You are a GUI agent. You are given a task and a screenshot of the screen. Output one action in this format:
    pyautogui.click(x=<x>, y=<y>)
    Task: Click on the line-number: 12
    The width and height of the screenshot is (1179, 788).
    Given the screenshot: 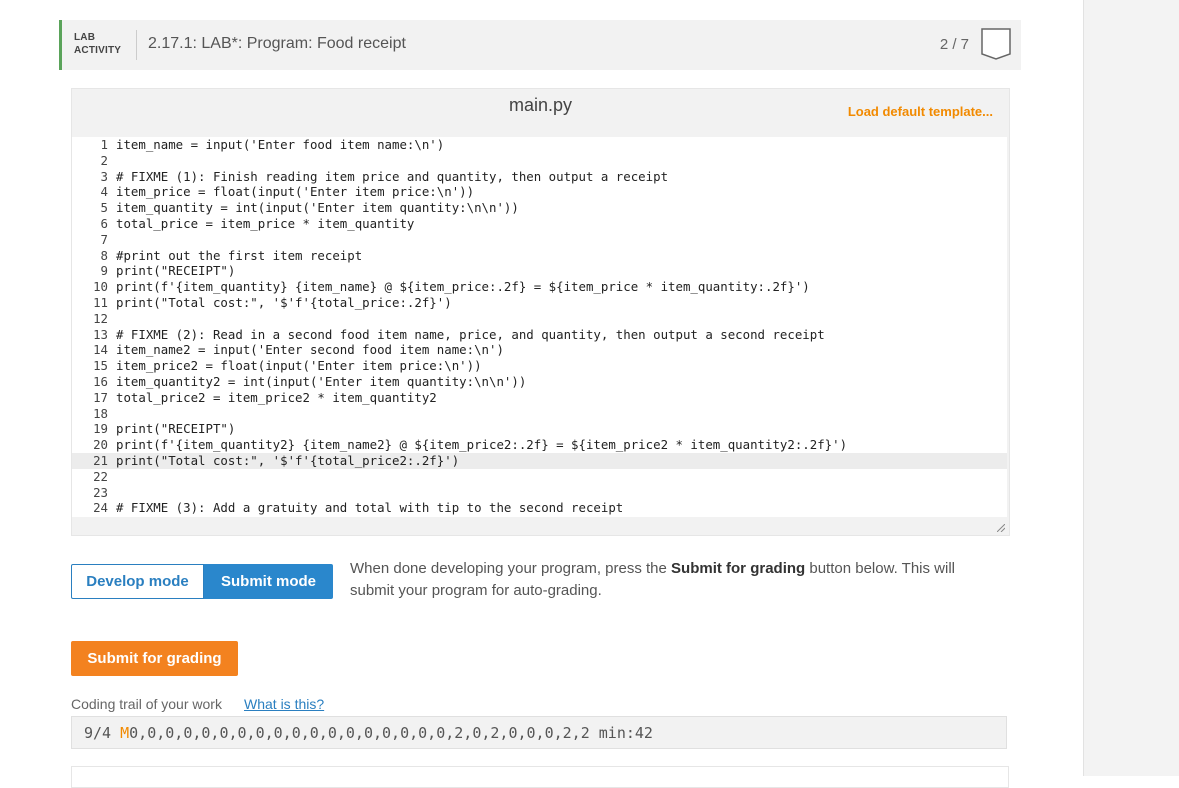 What is the action you would take?
    pyautogui.click(x=100, y=318)
    